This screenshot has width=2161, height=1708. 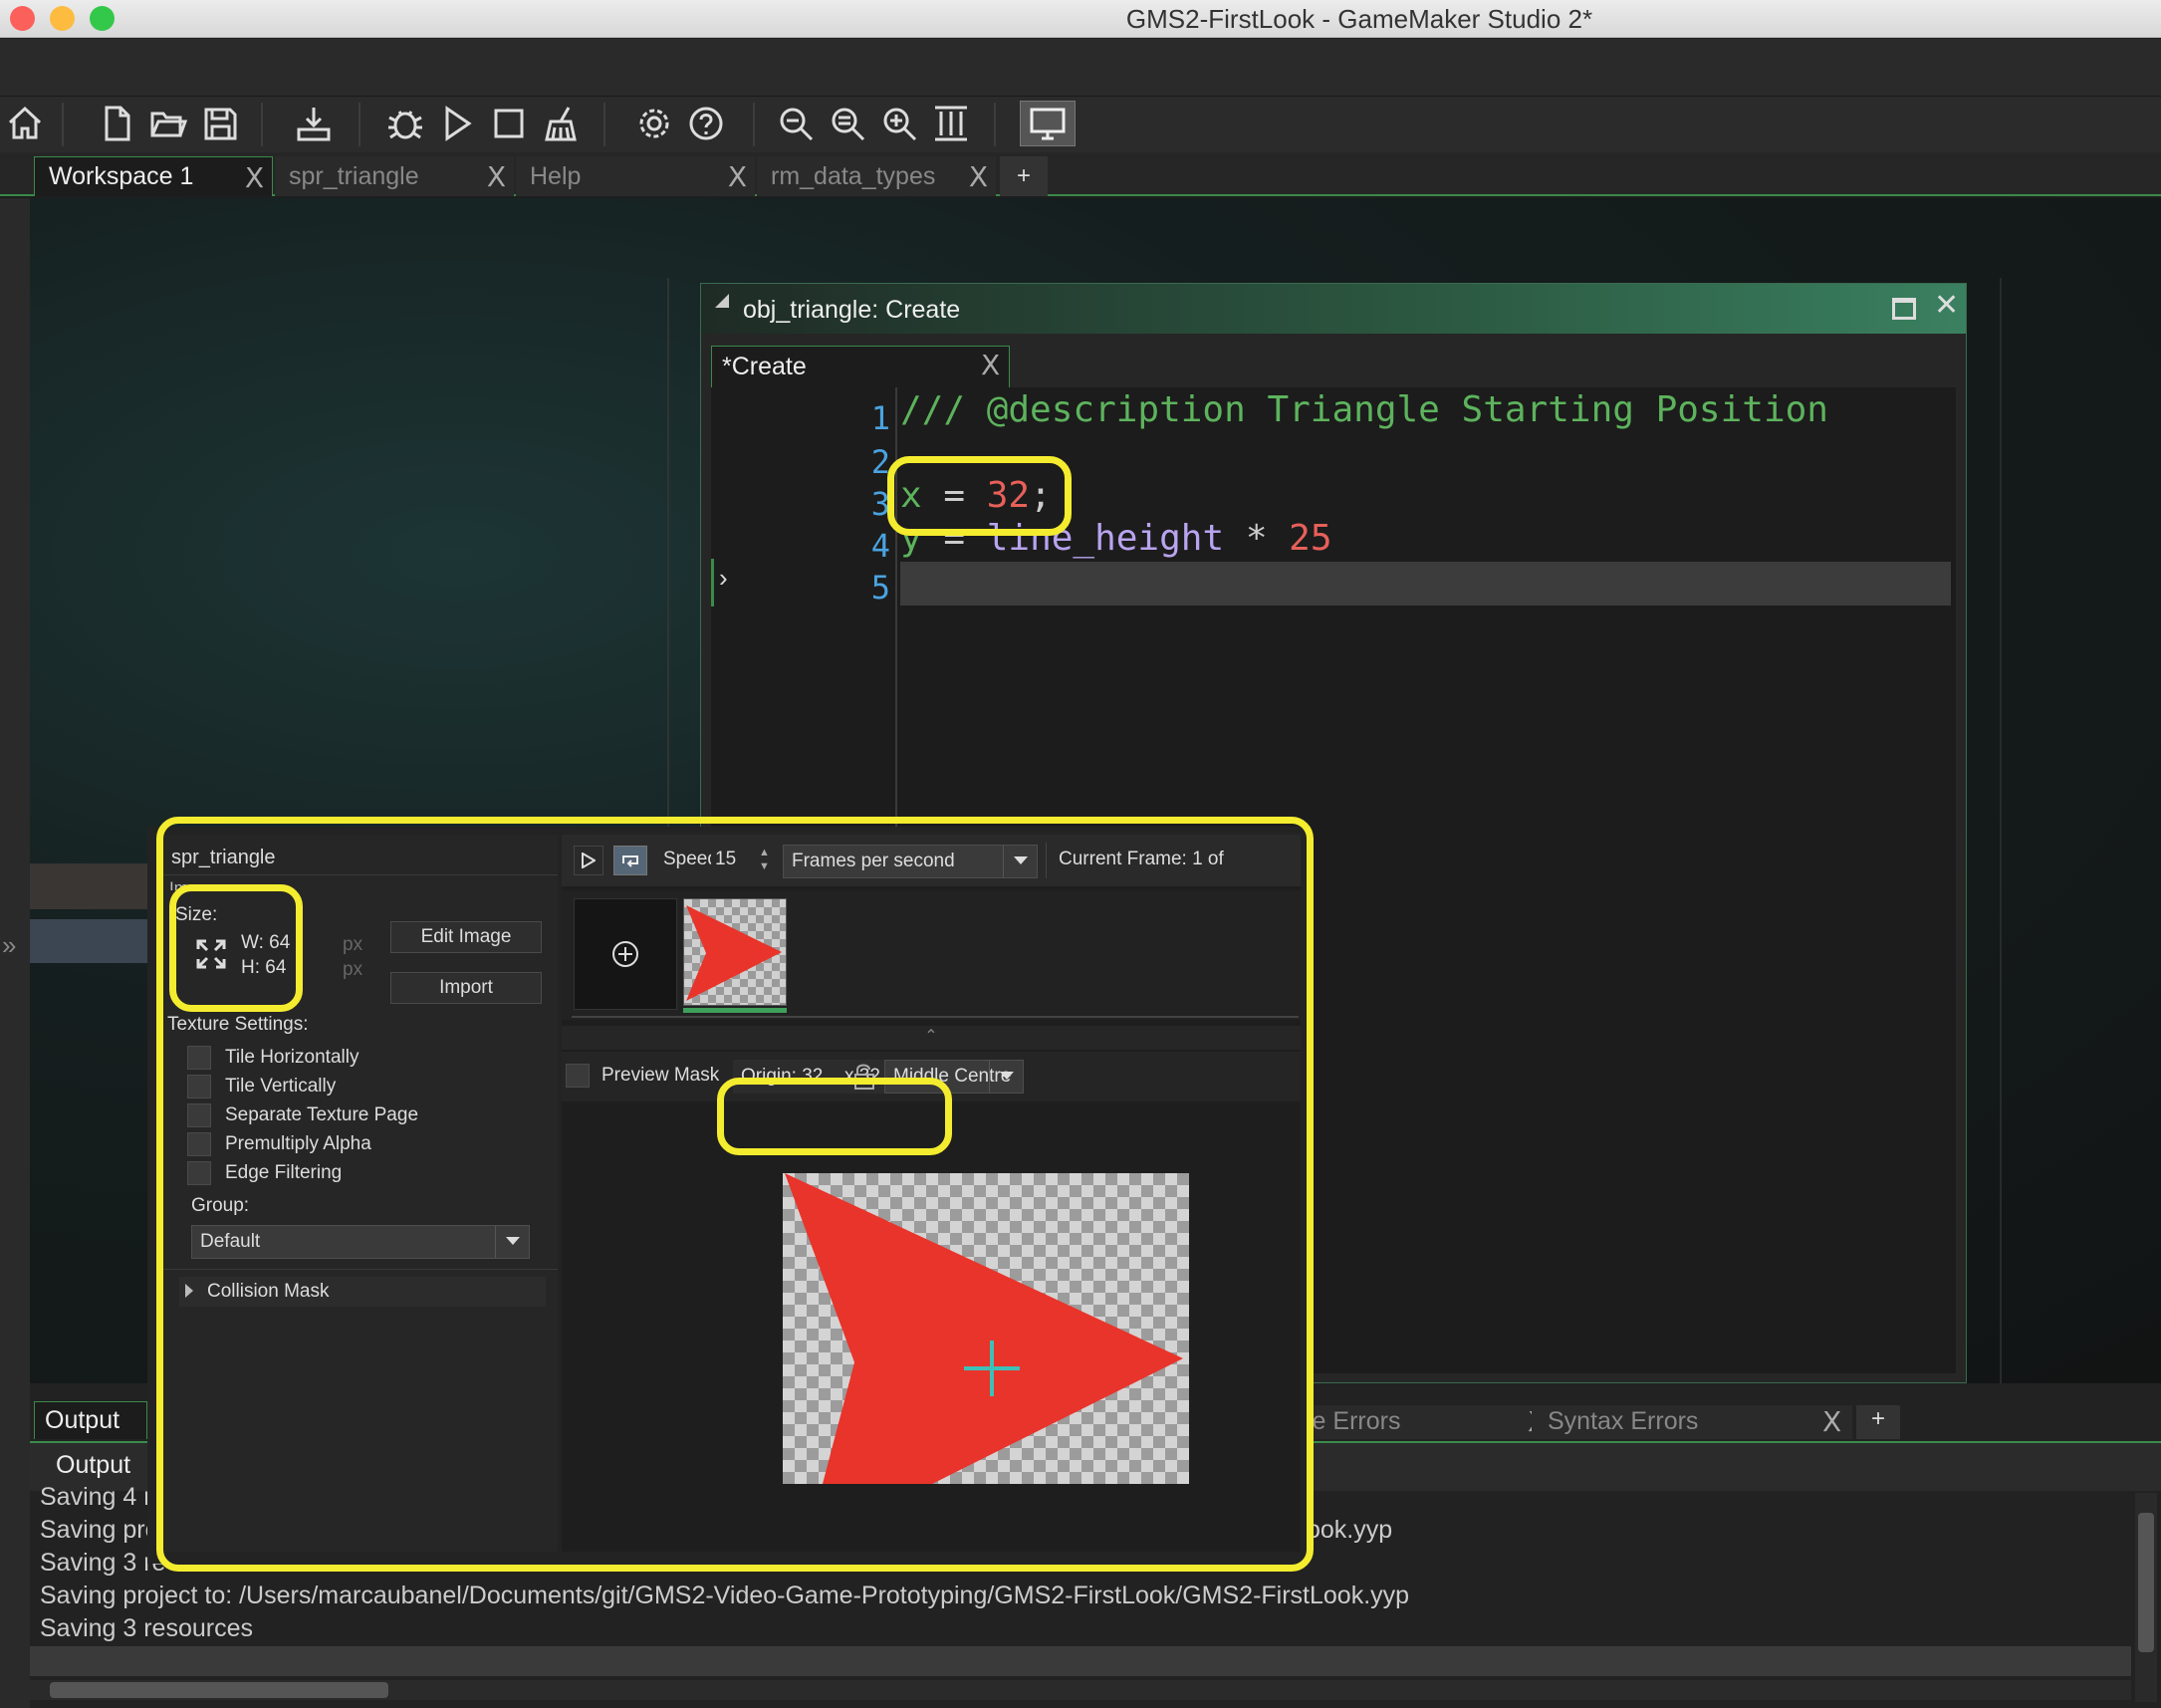 I want to click on stop-icon, so click(x=509, y=123).